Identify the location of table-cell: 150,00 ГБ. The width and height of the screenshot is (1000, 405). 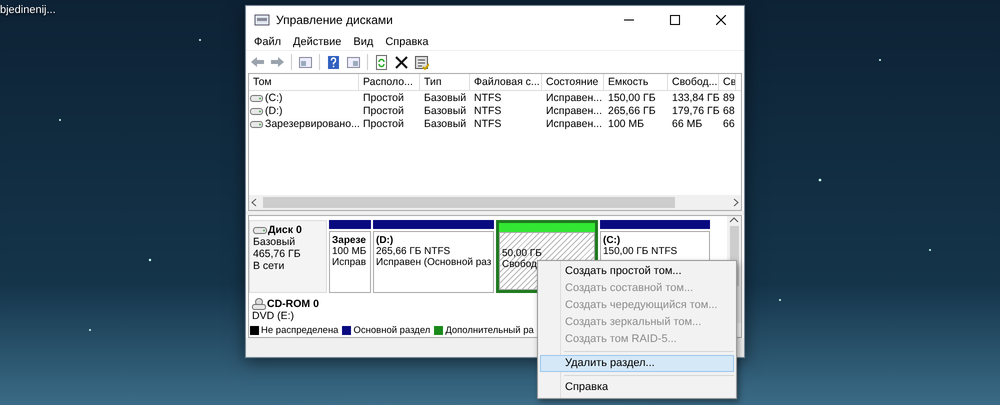
(632, 98).